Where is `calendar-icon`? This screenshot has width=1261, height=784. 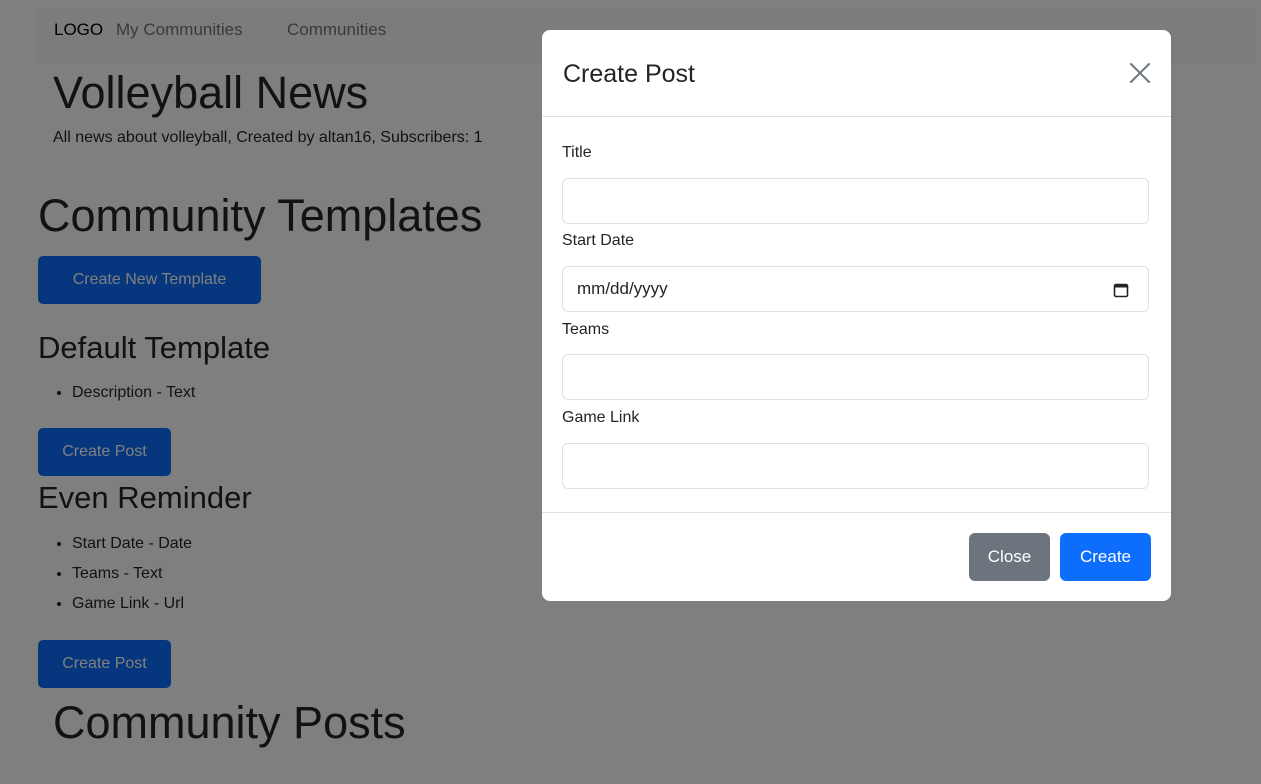
calendar-icon is located at coordinates (1121, 290).